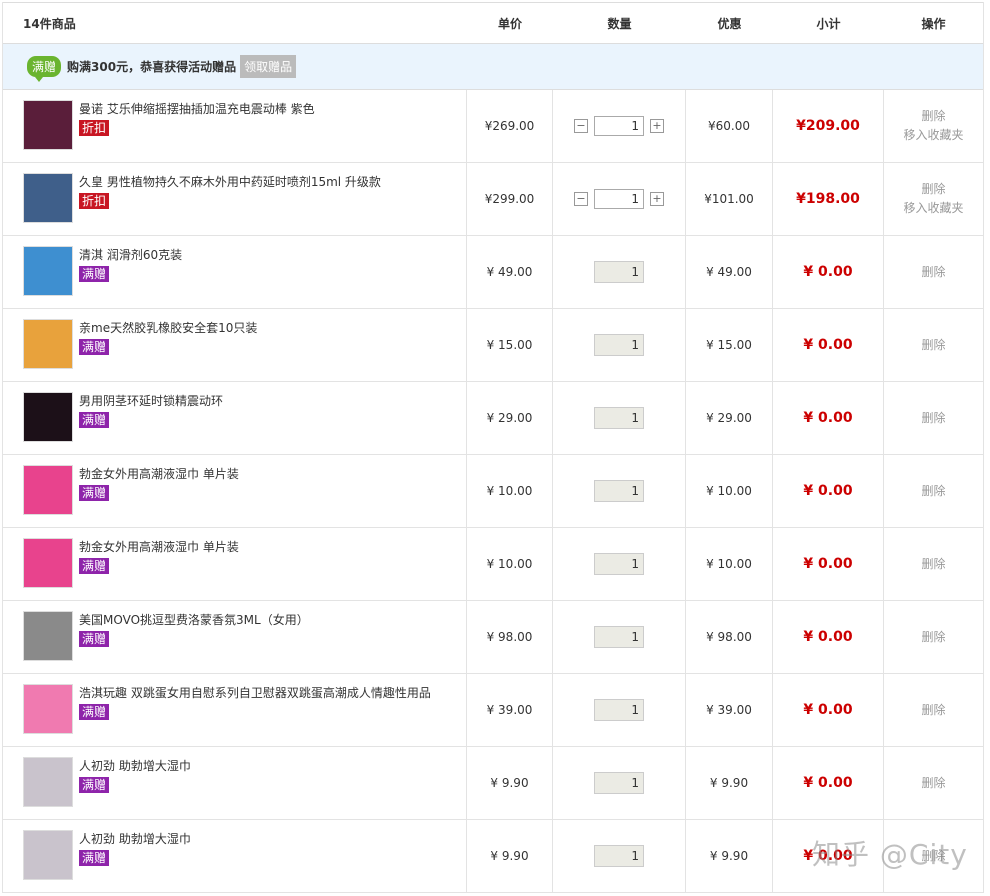 The height and width of the screenshot is (896, 990). Describe the element at coordinates (510, 491) in the screenshot. I see `unit-price: ¥ 10.00` at that location.